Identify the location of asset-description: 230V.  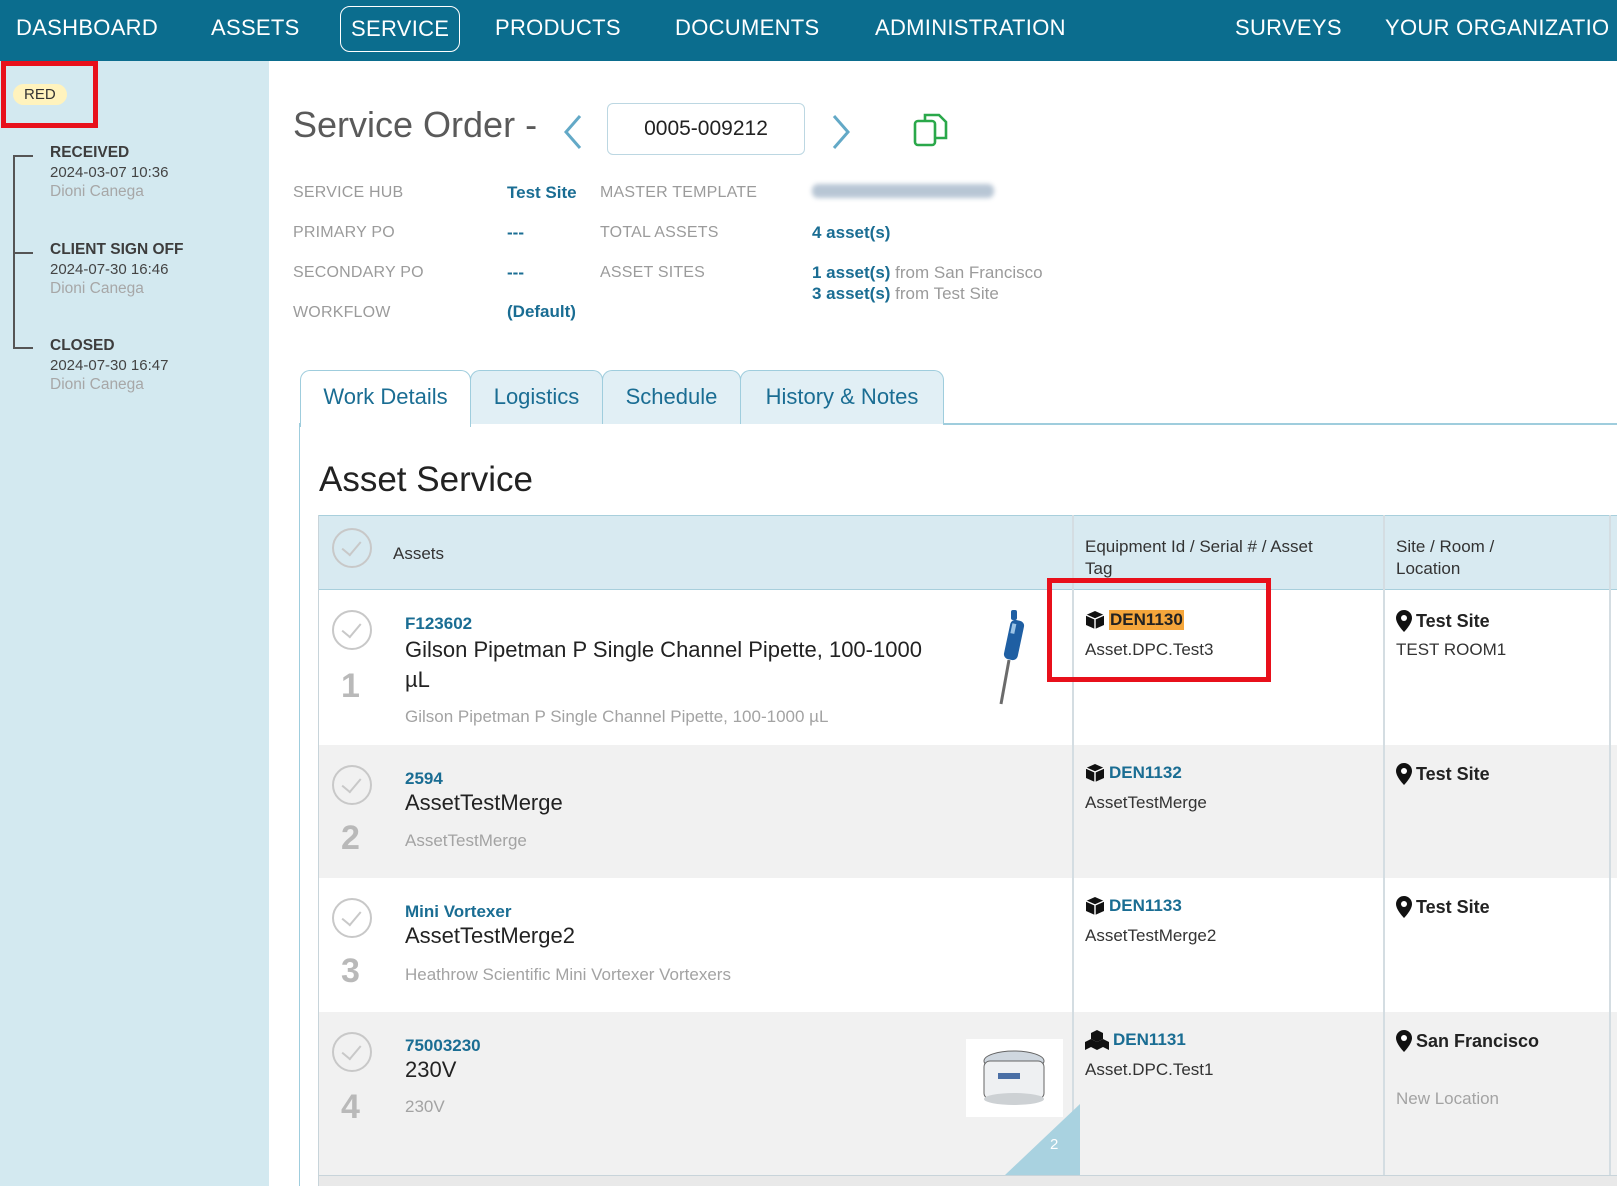
(425, 1106).